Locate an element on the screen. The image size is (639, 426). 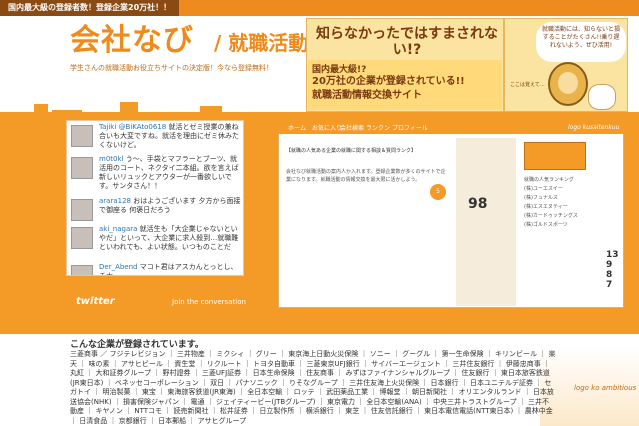
tweet-text: arara128 おはようございます 夕方から面接で御座る 何褒日だろう is located at coordinates (170, 206).